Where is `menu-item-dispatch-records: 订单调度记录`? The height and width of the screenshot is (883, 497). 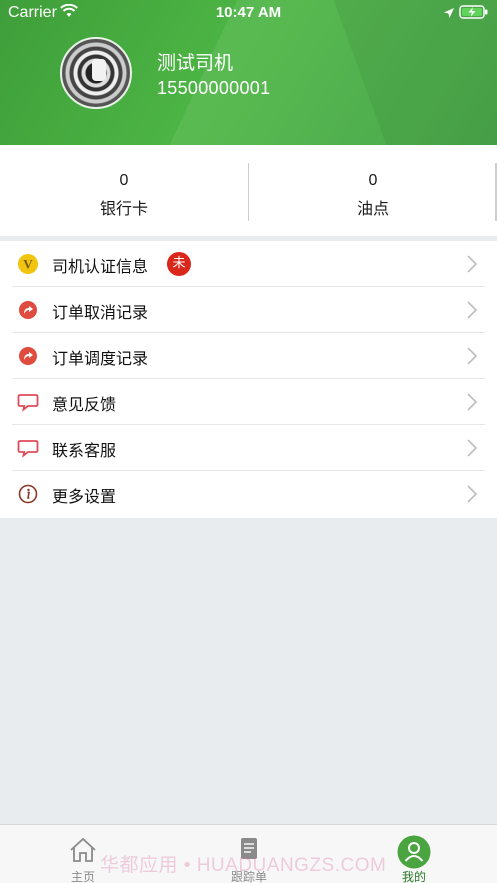 menu-item-dispatch-records: 订单调度记录 is located at coordinates (248, 356).